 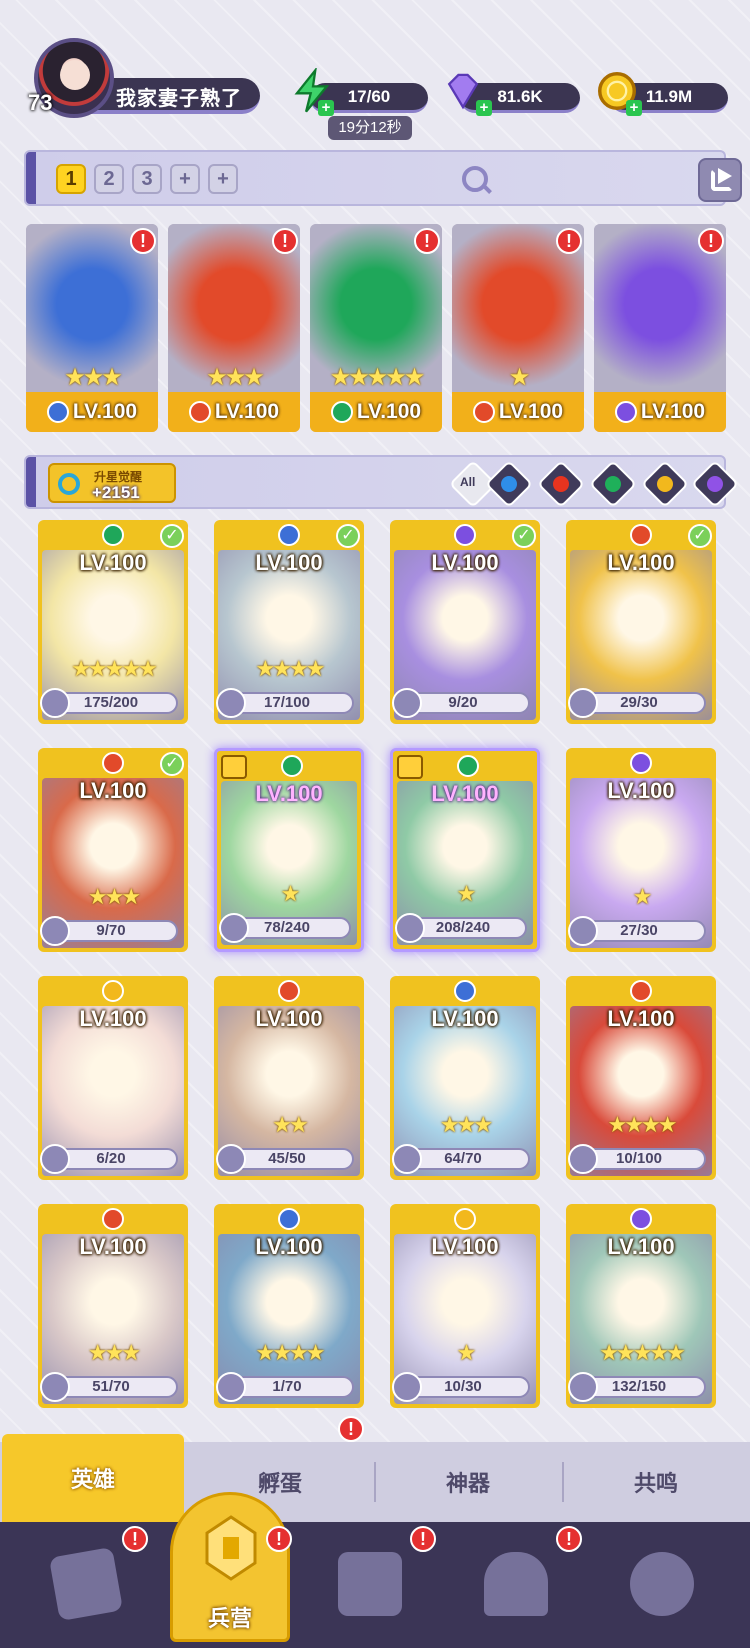 What do you see at coordinates (509, 484) in the screenshot?
I see `water-filter-icon` at bounding box center [509, 484].